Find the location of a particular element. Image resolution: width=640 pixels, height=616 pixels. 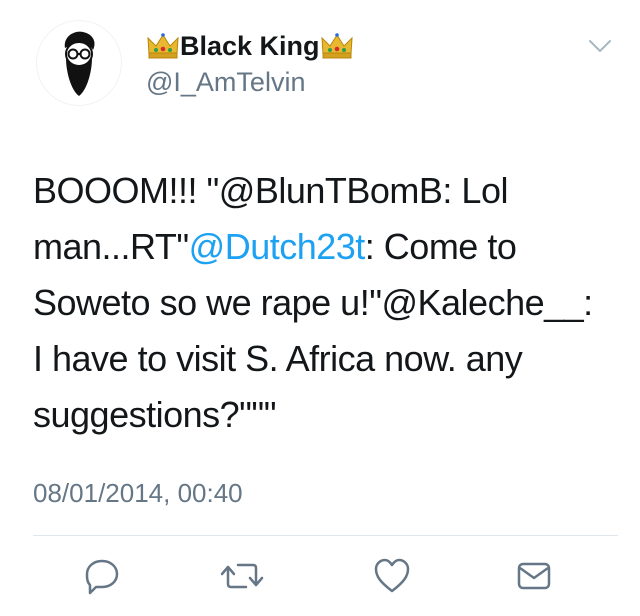

action-bar is located at coordinates (320, 579).